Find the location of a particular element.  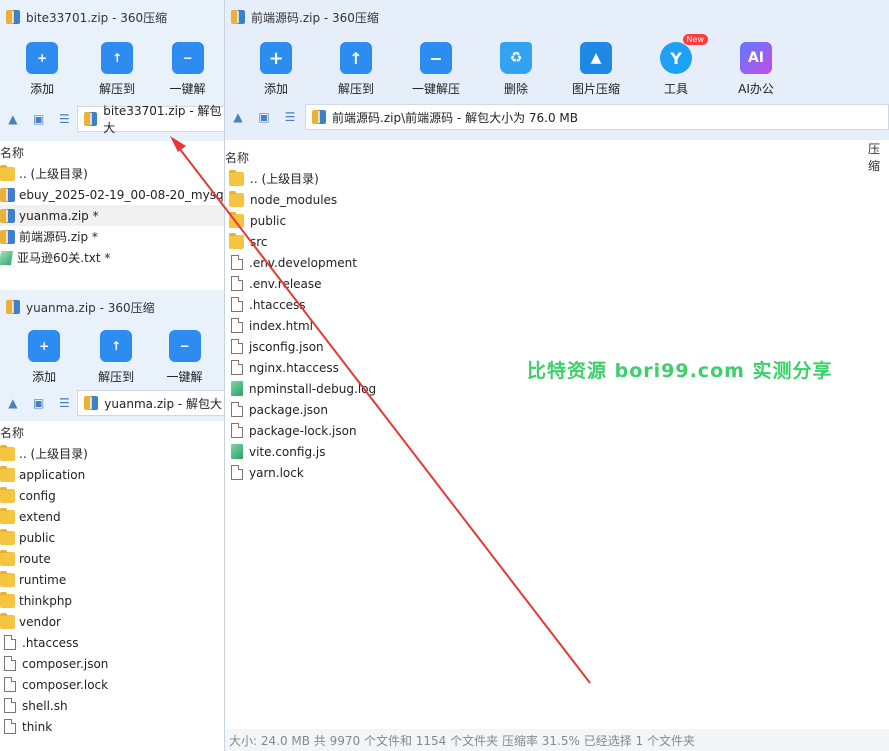

list-item: node_modules is located at coordinates (559, 199).